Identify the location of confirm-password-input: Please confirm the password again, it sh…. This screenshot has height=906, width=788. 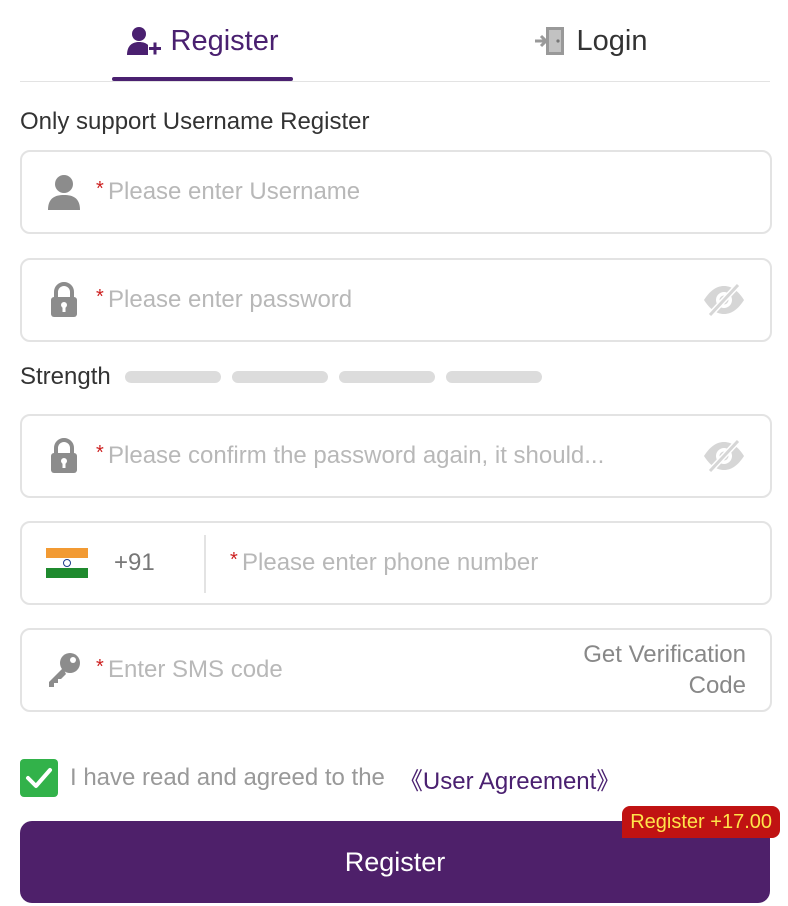
(356, 456).